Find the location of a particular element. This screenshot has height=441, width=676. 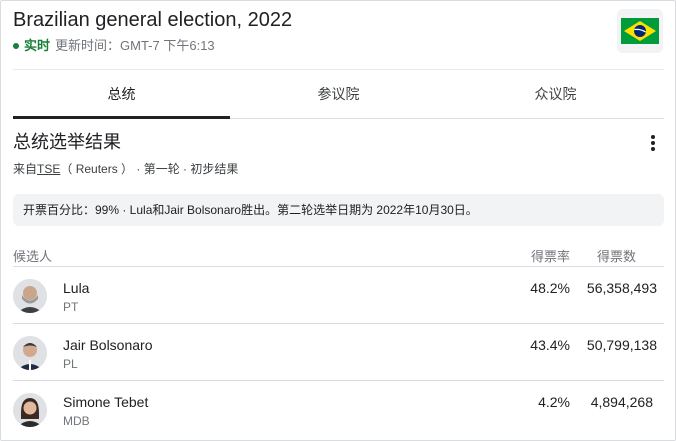

candidate-name: Jair Bolsonaro is located at coordinates (108, 345).